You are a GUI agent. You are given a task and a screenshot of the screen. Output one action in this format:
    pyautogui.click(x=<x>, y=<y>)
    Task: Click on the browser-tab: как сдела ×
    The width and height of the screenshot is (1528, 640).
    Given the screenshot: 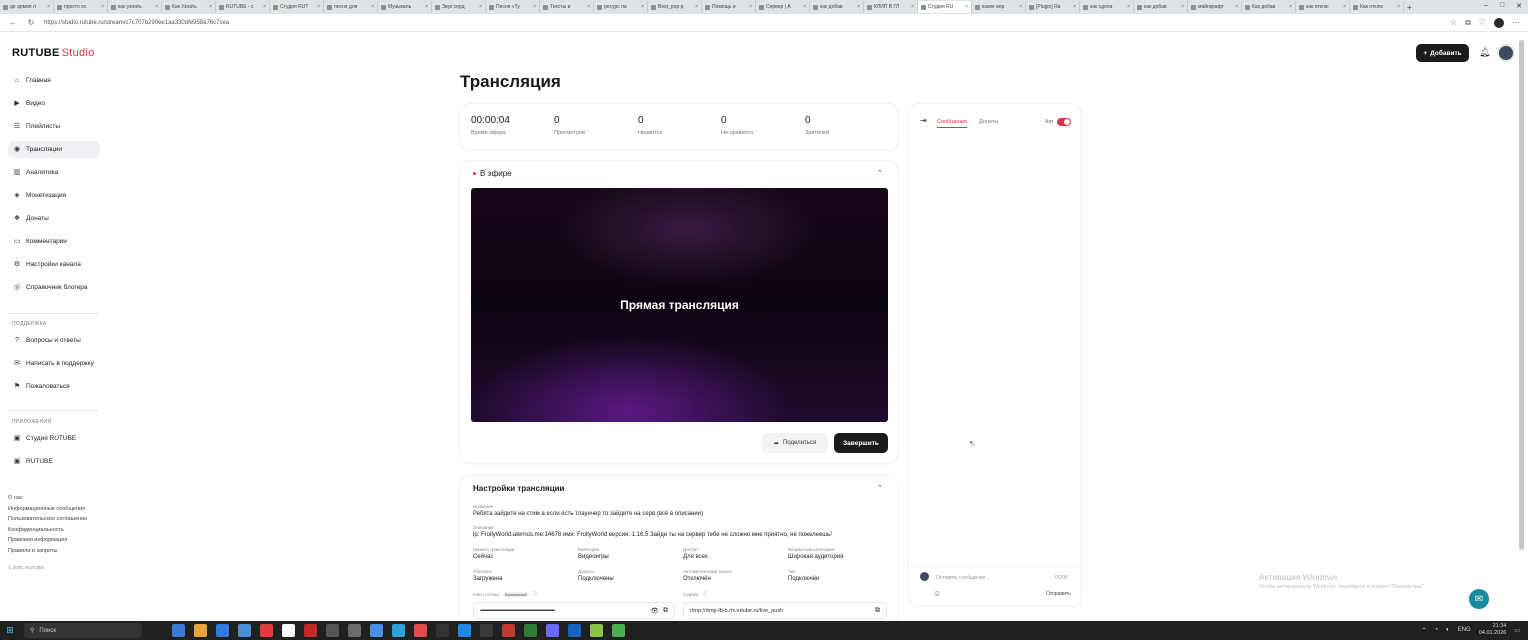 What is the action you would take?
    pyautogui.click(x=1107, y=7)
    